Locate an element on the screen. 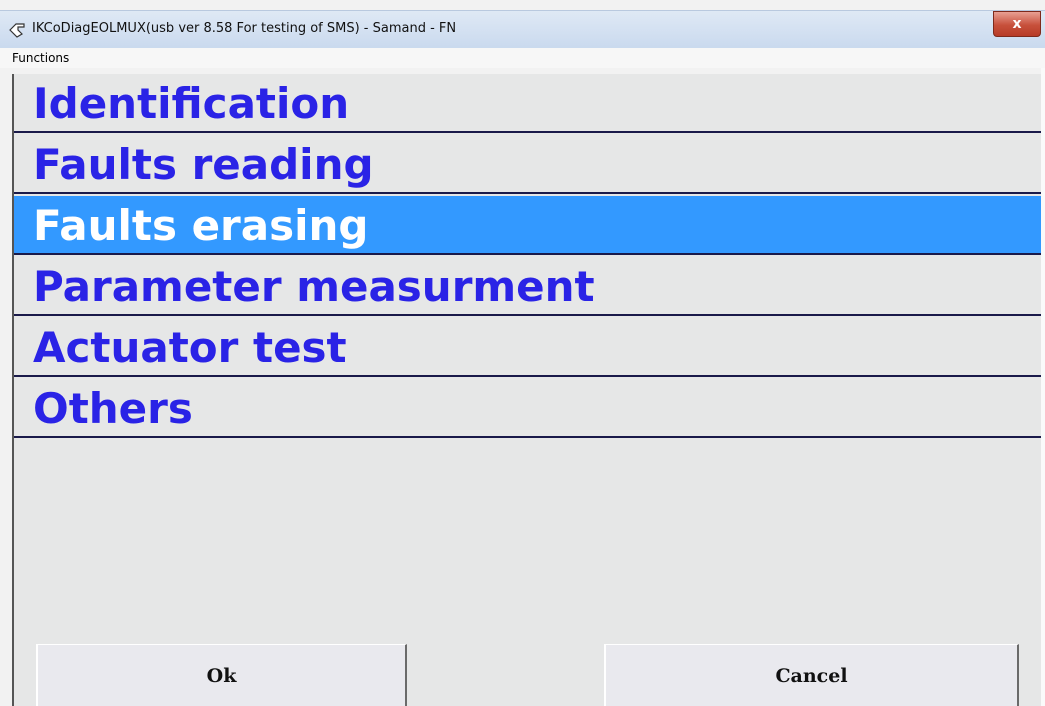 This screenshot has width=1045, height=706. function-item-others: Others is located at coordinates (529, 408).